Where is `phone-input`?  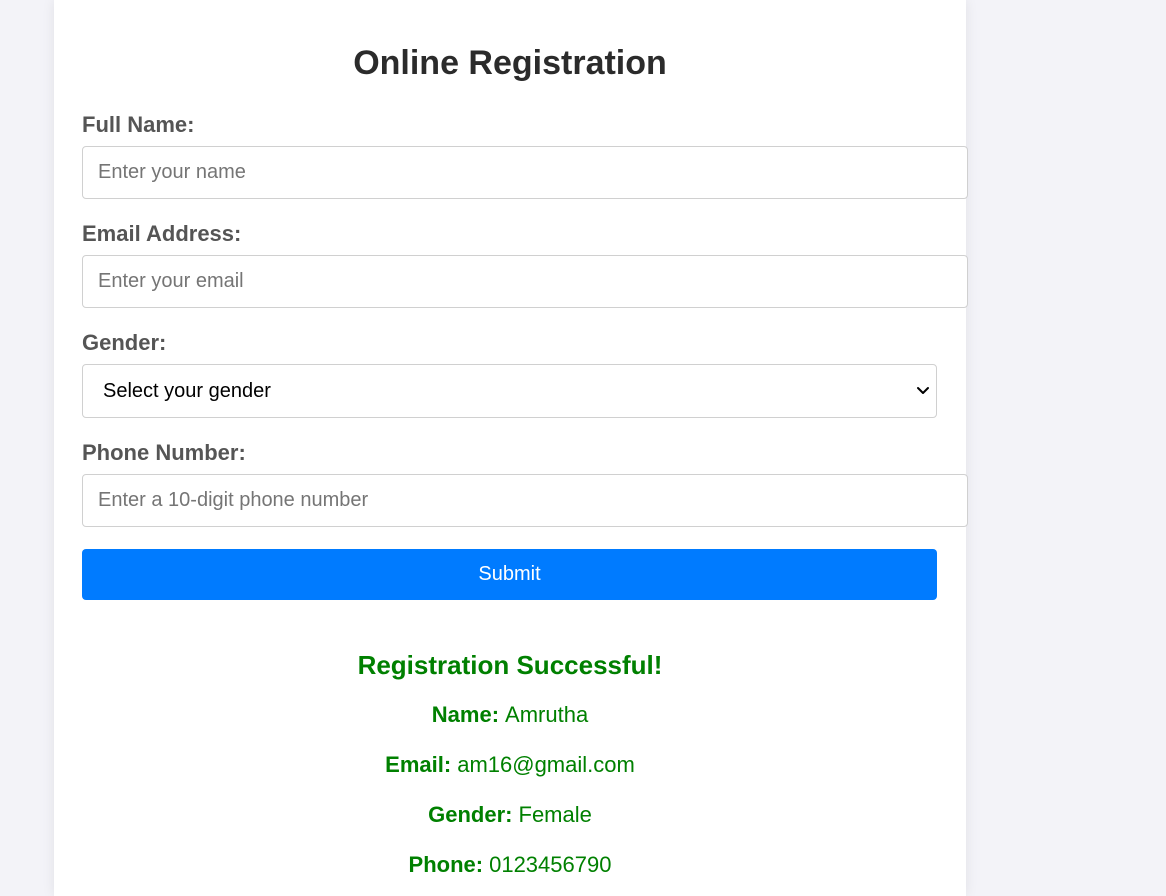
phone-input is located at coordinates (525, 500).